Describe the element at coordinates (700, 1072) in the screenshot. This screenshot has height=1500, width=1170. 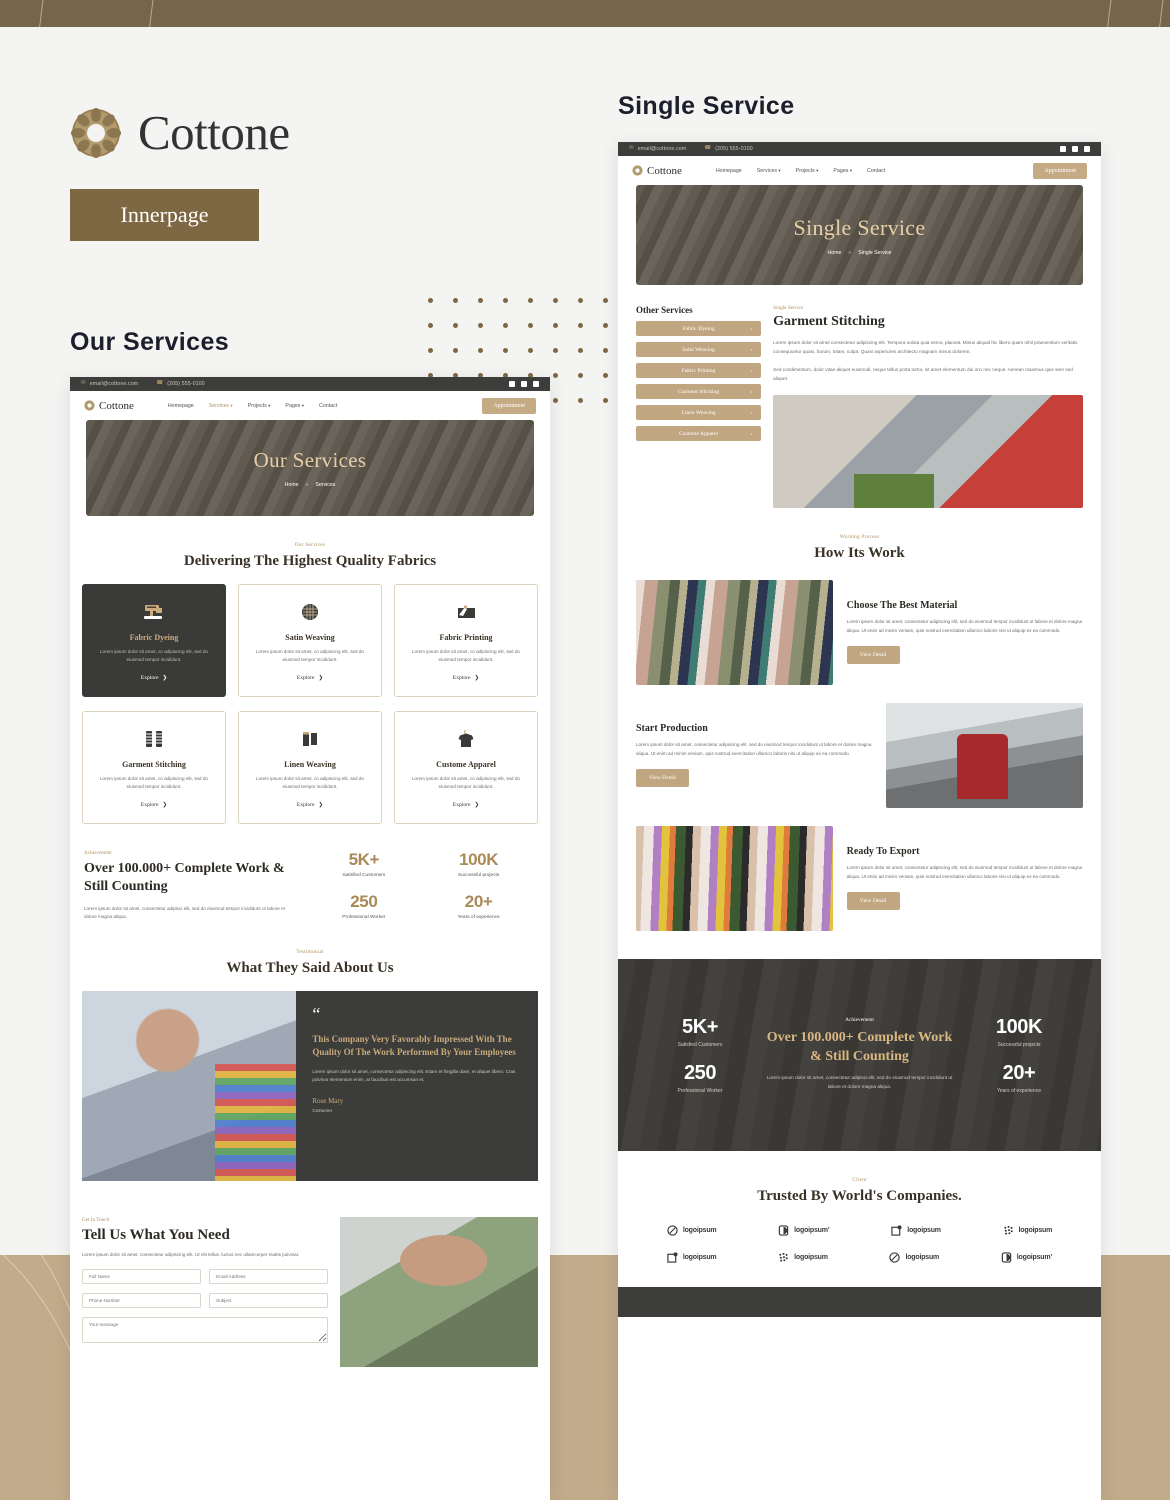
I see `stat-value: 250` at that location.